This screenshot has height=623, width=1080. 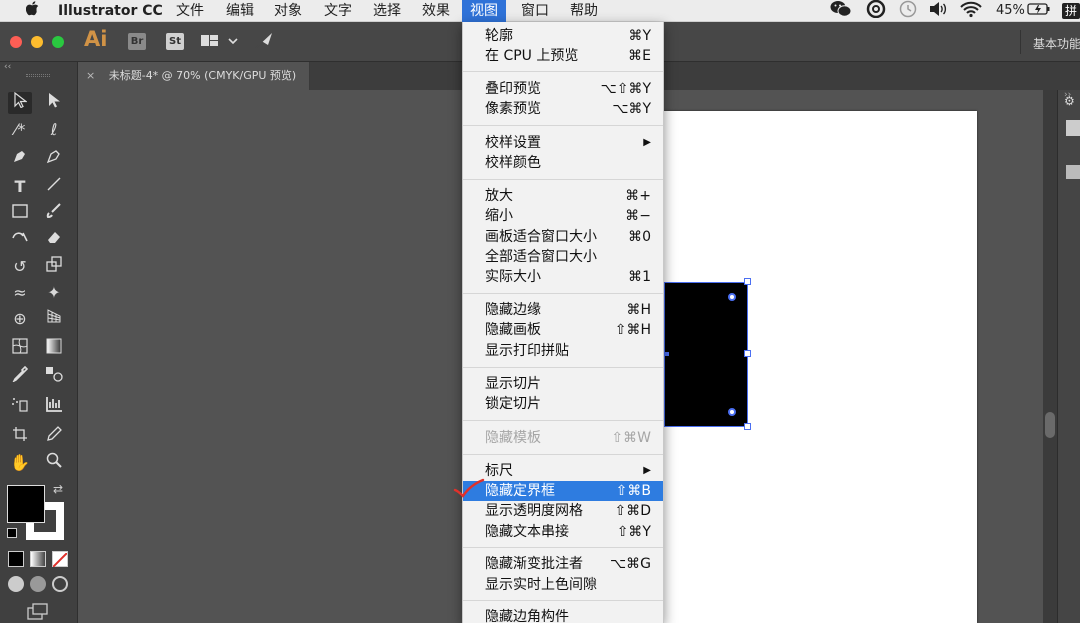 What do you see at coordinates (563, 237) in the screenshot?
I see `menu-item-fit-artboard: 画板适合窗口大小 ⌘0` at bounding box center [563, 237].